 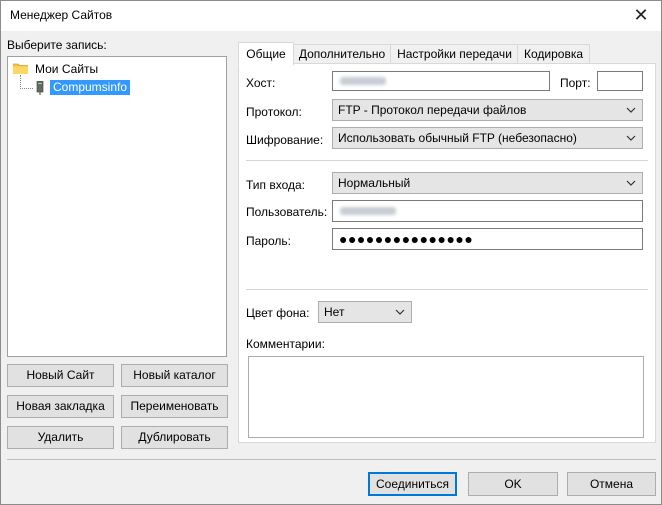 I want to click on cancel-button: Отмена, so click(x=611, y=484).